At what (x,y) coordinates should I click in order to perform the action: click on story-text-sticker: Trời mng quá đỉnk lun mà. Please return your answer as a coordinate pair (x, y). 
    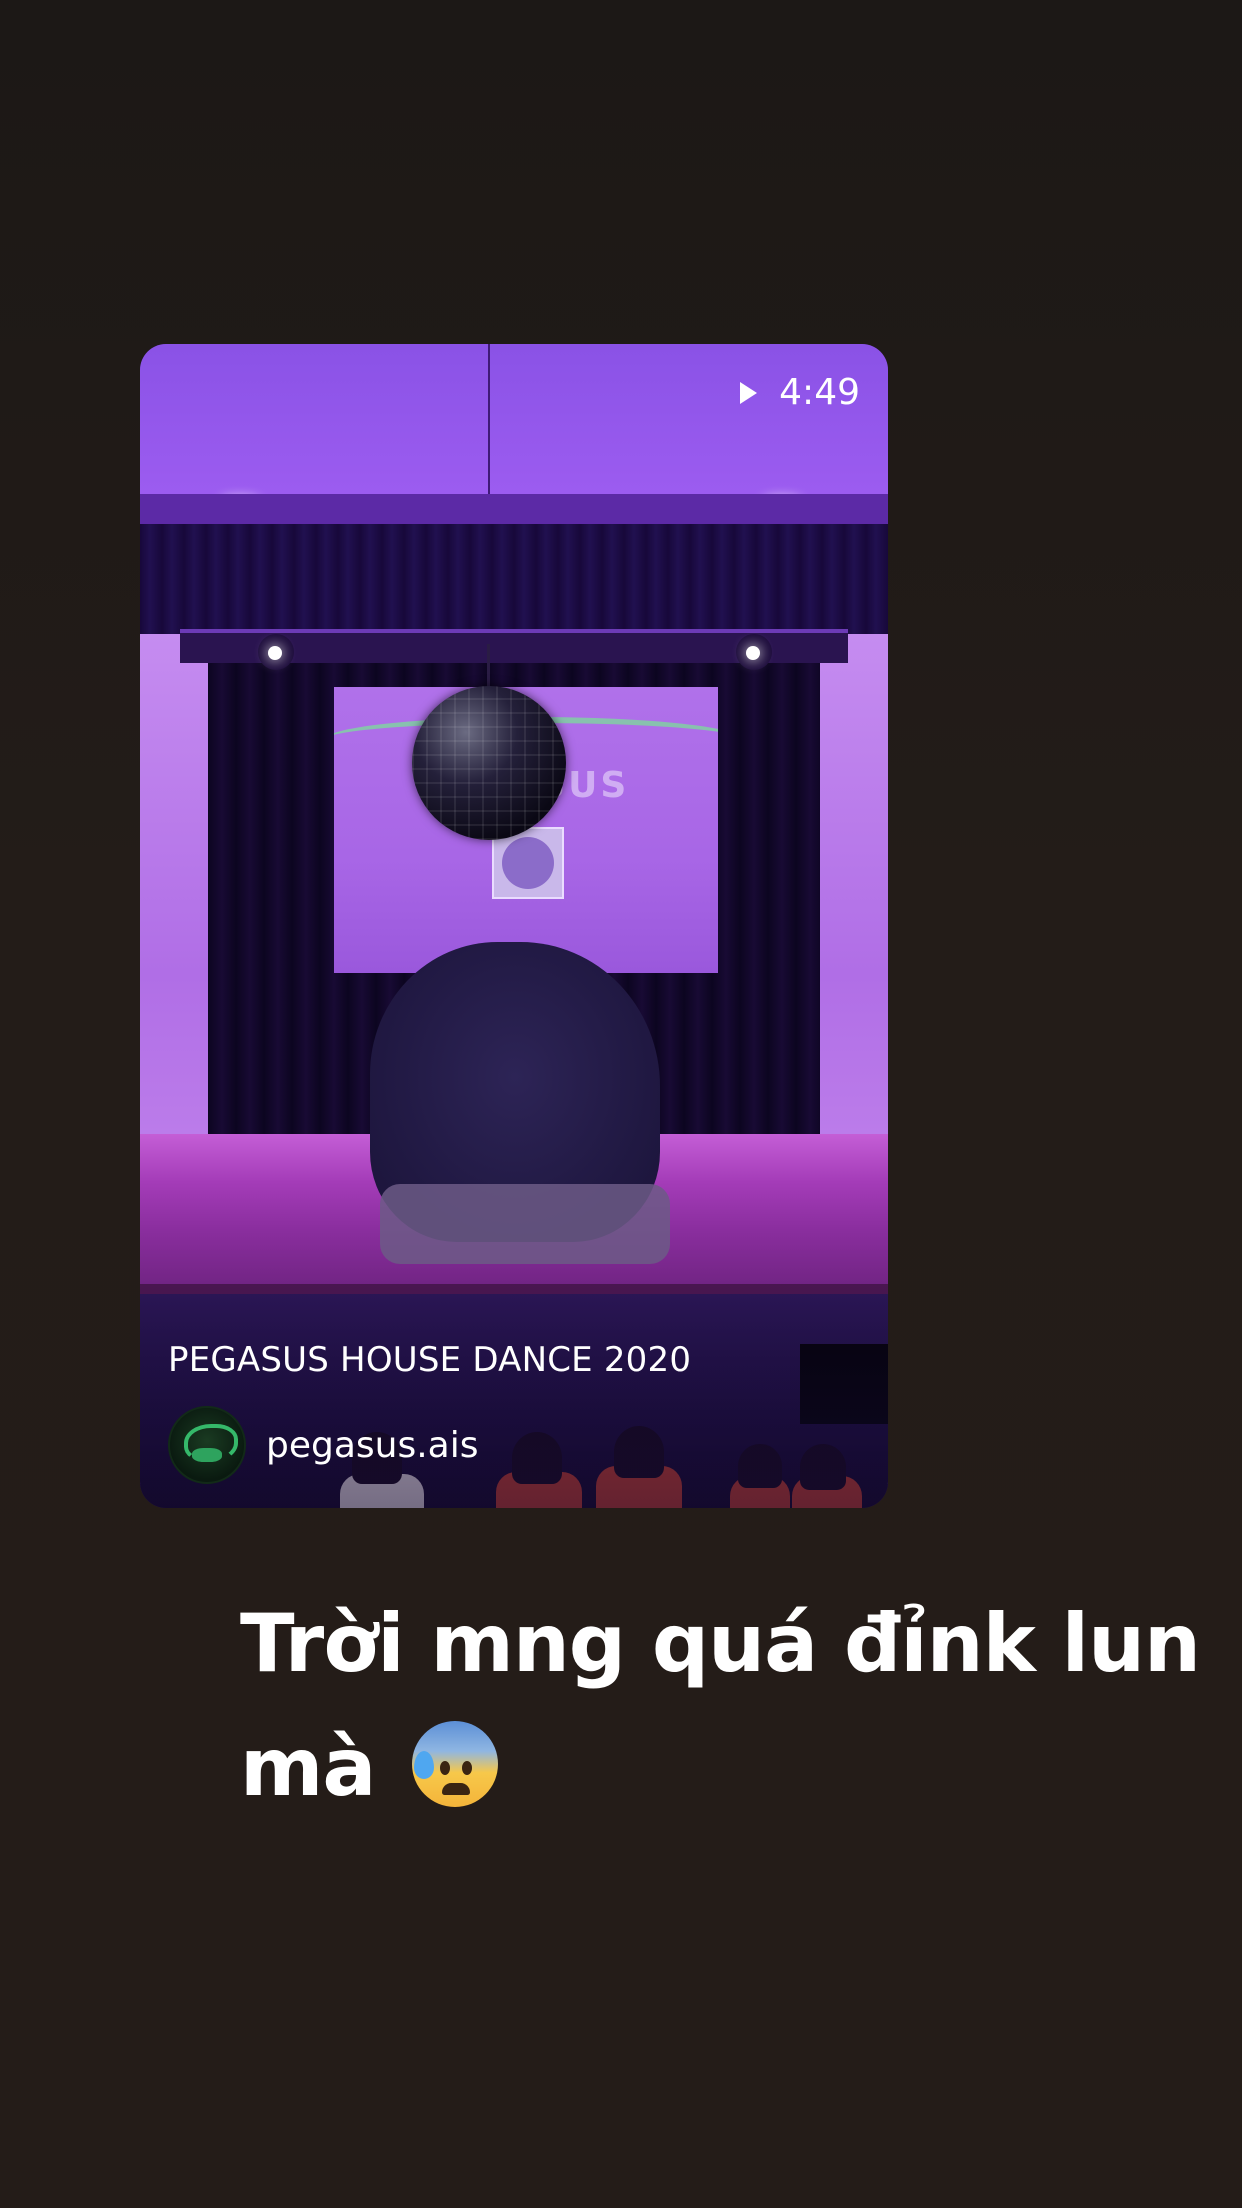
    Looking at the image, I should click on (720, 1706).